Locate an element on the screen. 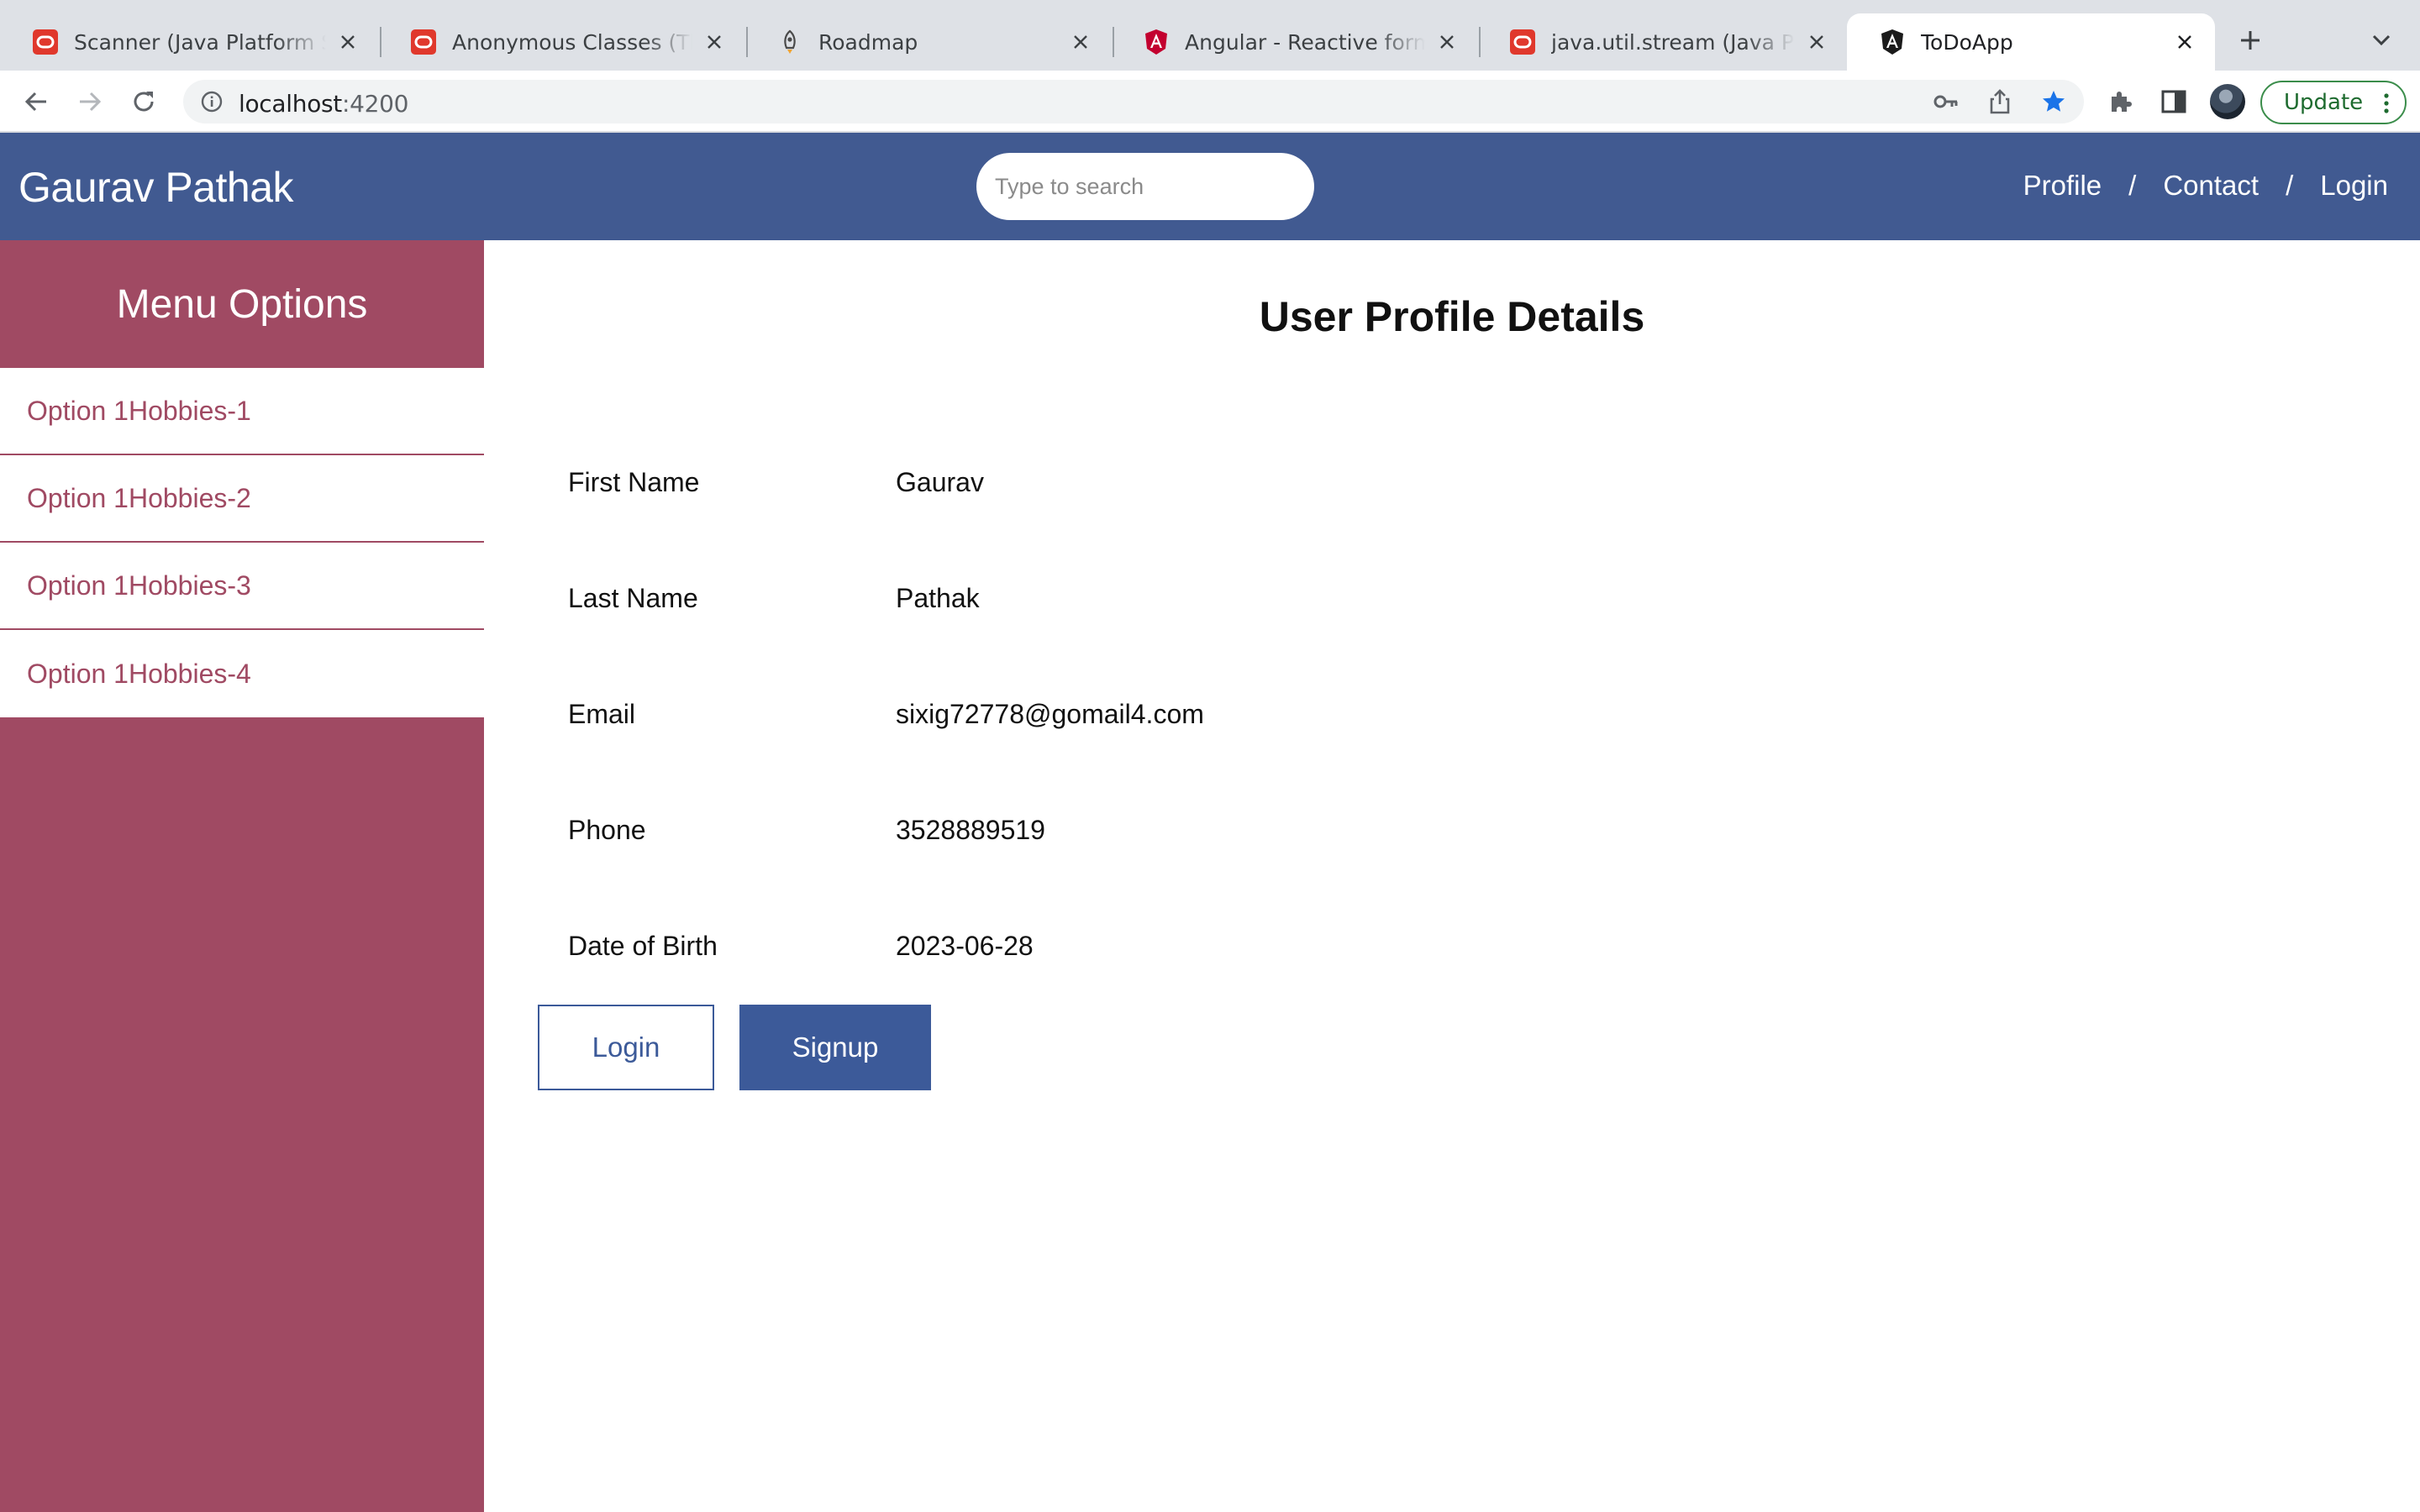 This screenshot has height=1512, width=2420. field-row-first-name: First Name Gaurav is located at coordinates (776, 482).